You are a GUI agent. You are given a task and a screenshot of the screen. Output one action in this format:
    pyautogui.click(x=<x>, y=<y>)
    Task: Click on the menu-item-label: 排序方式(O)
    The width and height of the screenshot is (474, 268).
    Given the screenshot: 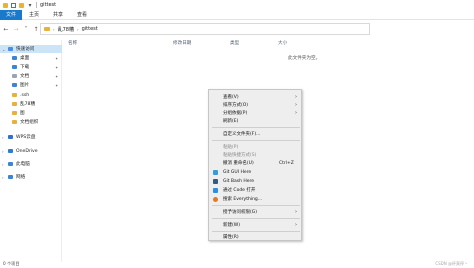 What is the action you would take?
    pyautogui.click(x=236, y=105)
    